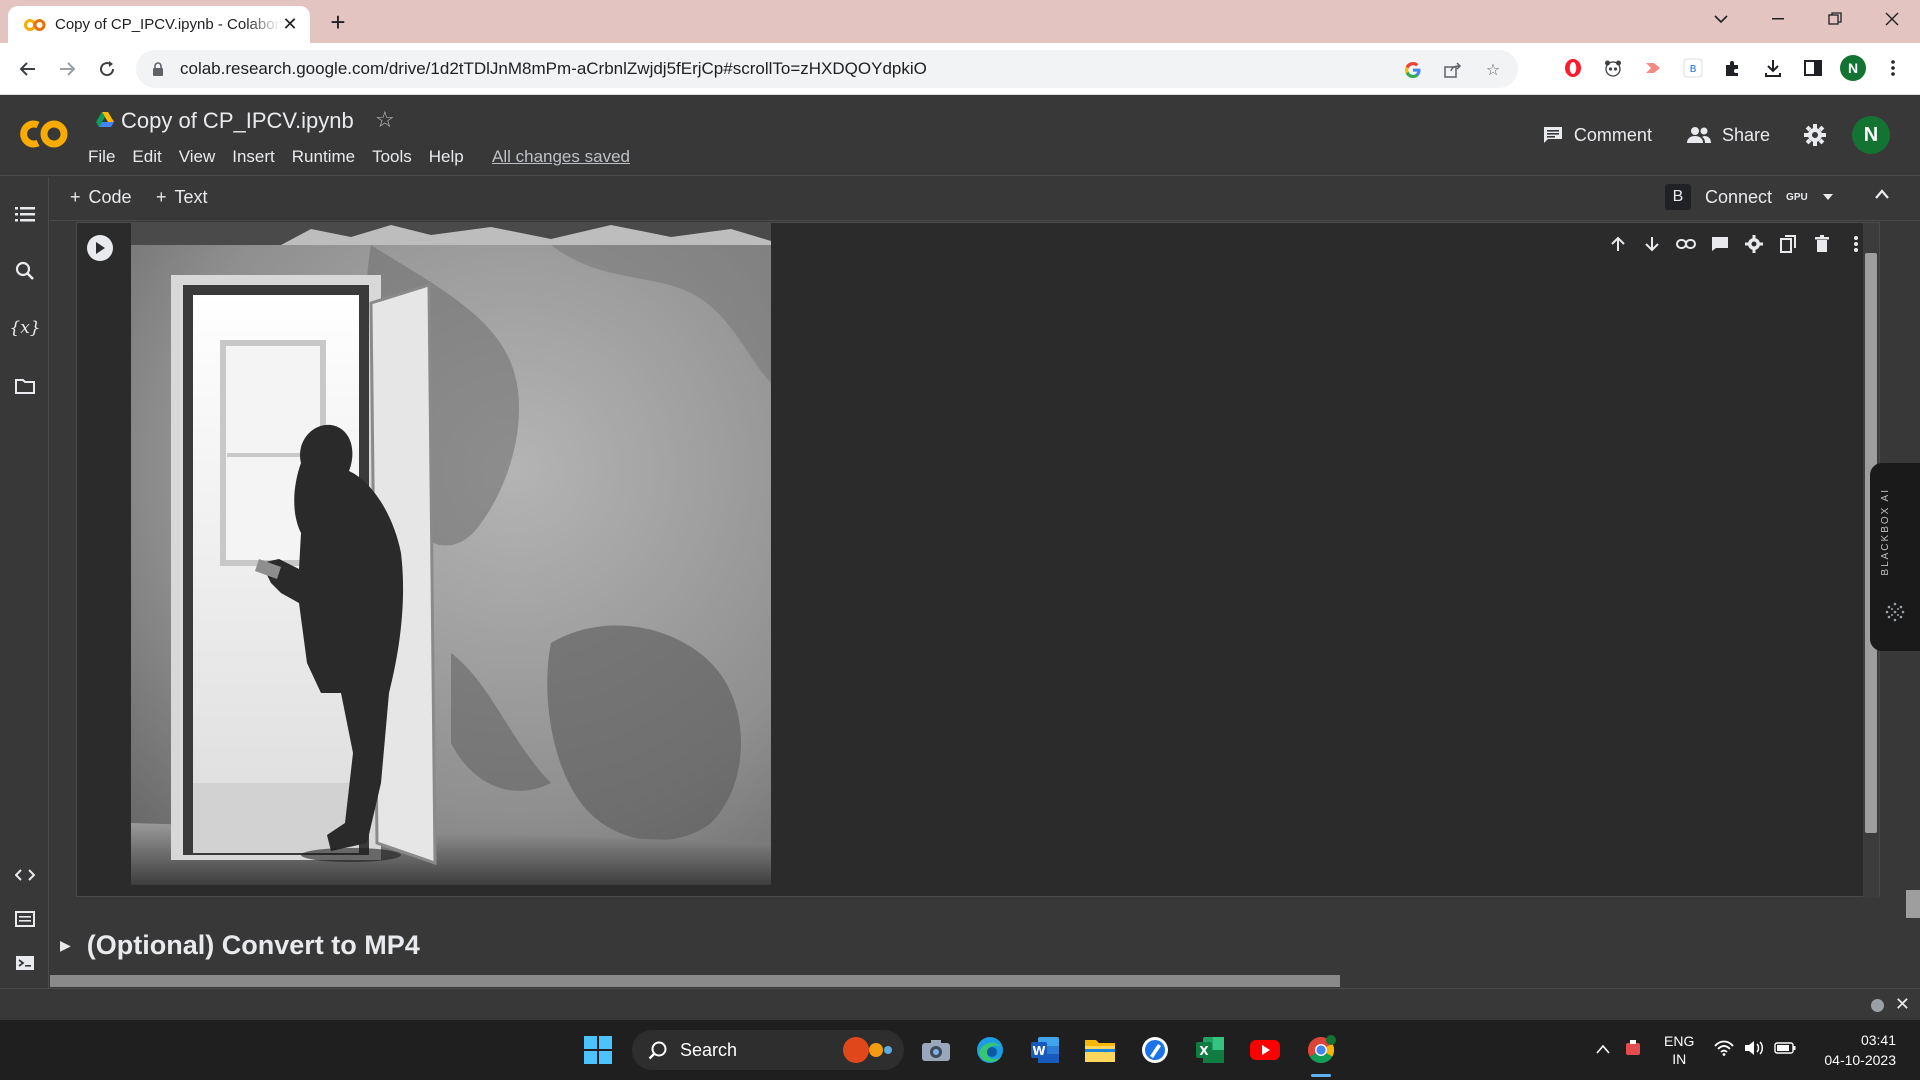 The width and height of the screenshot is (1920, 1080). I want to click on browser-menu-icon, so click(1893, 68).